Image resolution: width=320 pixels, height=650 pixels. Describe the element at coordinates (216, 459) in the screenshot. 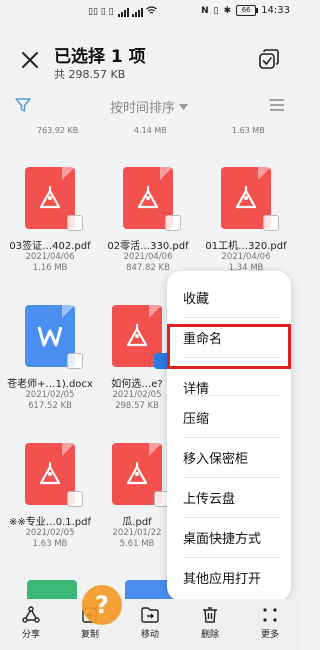

I see `menu-item-label: 移入保密柜` at that location.